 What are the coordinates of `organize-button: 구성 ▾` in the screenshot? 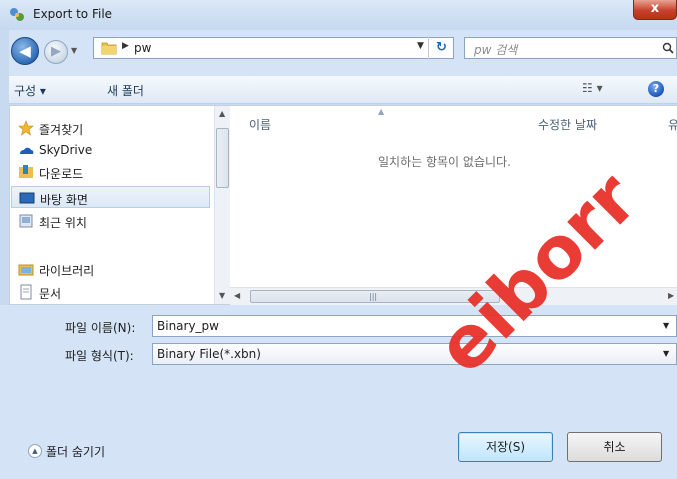 It's located at (30, 90).